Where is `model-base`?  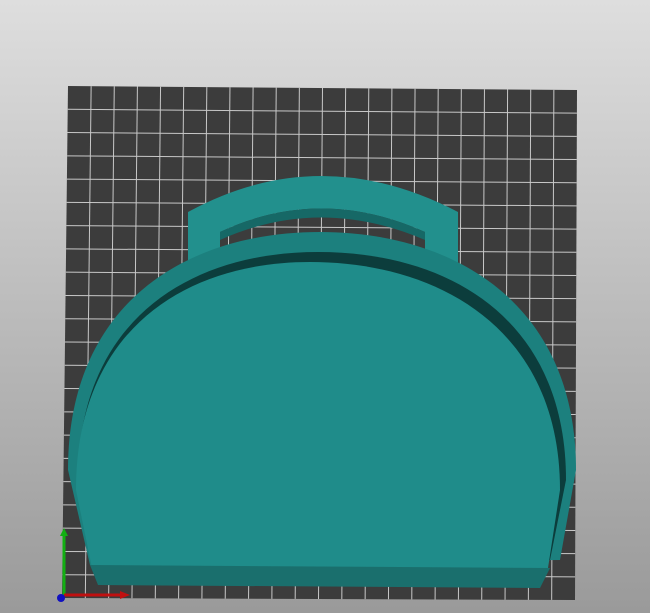
model-base is located at coordinates (320, 576).